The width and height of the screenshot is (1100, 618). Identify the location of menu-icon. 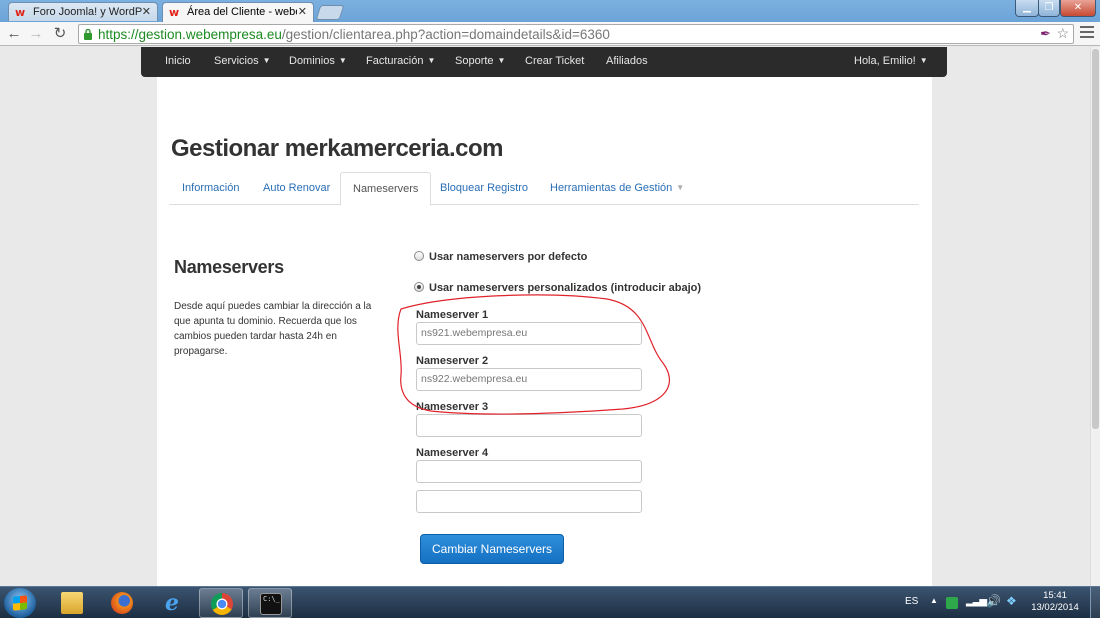
(1087, 33).